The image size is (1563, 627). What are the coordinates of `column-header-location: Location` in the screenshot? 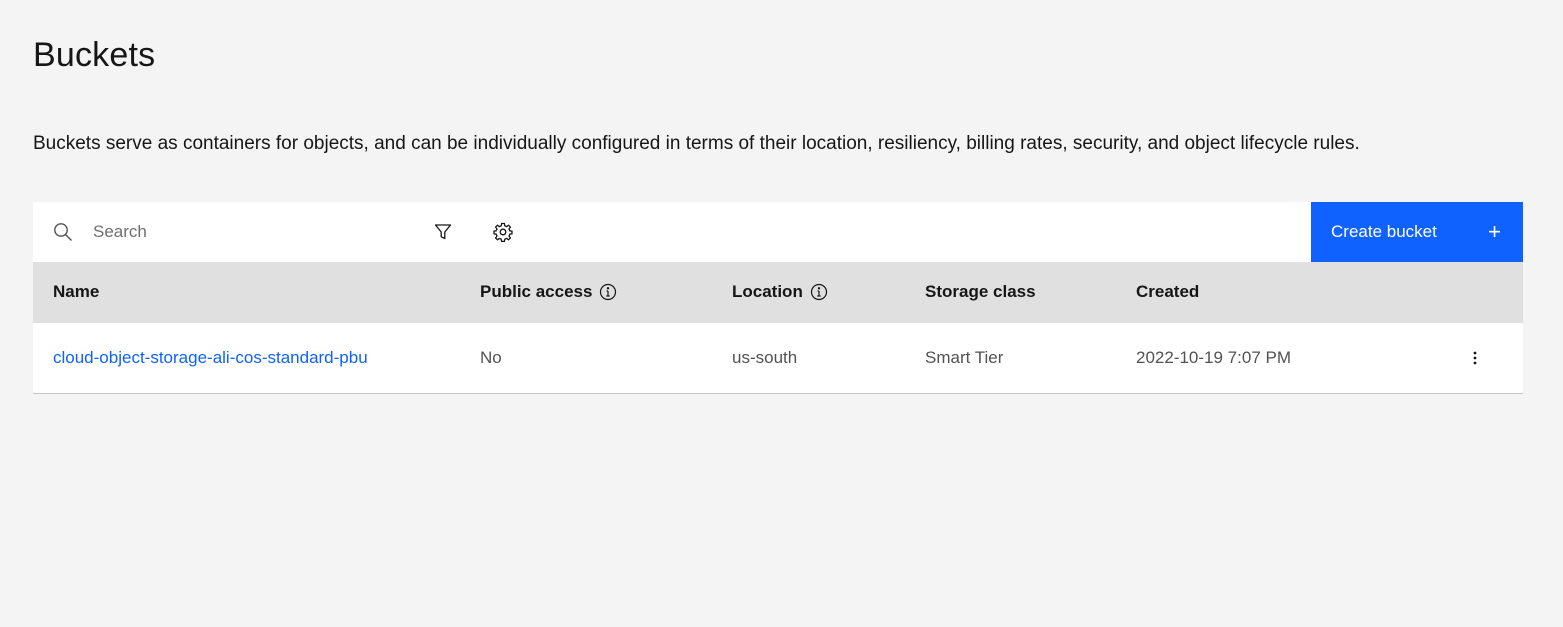 It's located at (828, 292).